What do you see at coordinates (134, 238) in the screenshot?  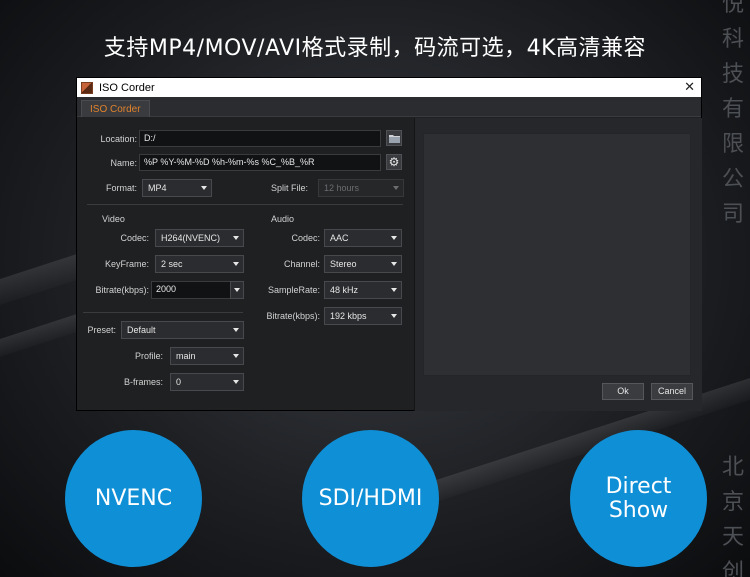 I see `video-codec-label: Codec:` at bounding box center [134, 238].